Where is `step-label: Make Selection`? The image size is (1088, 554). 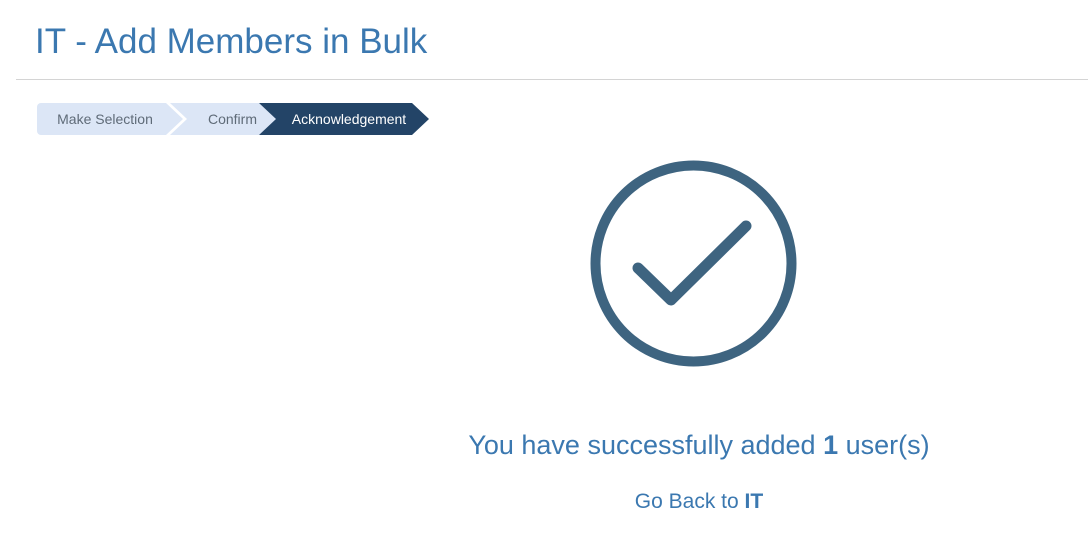 step-label: Make Selection is located at coordinates (105, 119).